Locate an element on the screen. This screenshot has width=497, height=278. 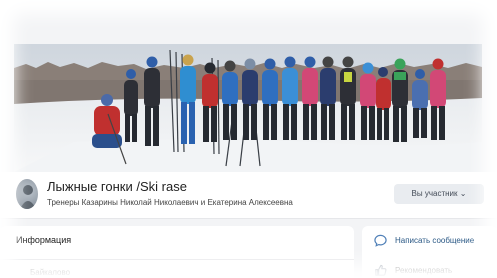
send-message-action: Написать сообщение is located at coordinates (424, 240).